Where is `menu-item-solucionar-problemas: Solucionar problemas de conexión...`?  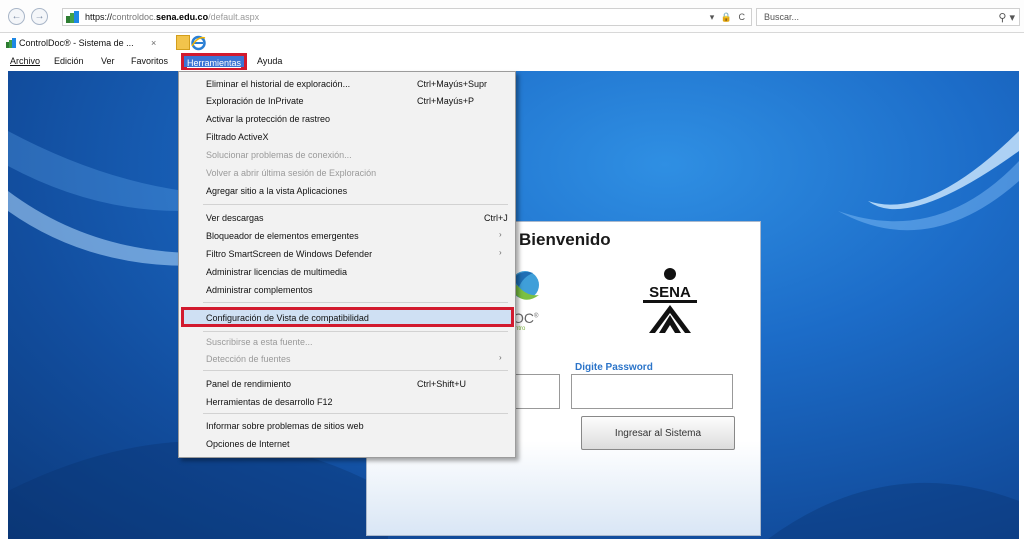 menu-item-solucionar-problemas: Solucionar problemas de conexión... is located at coordinates (279, 155).